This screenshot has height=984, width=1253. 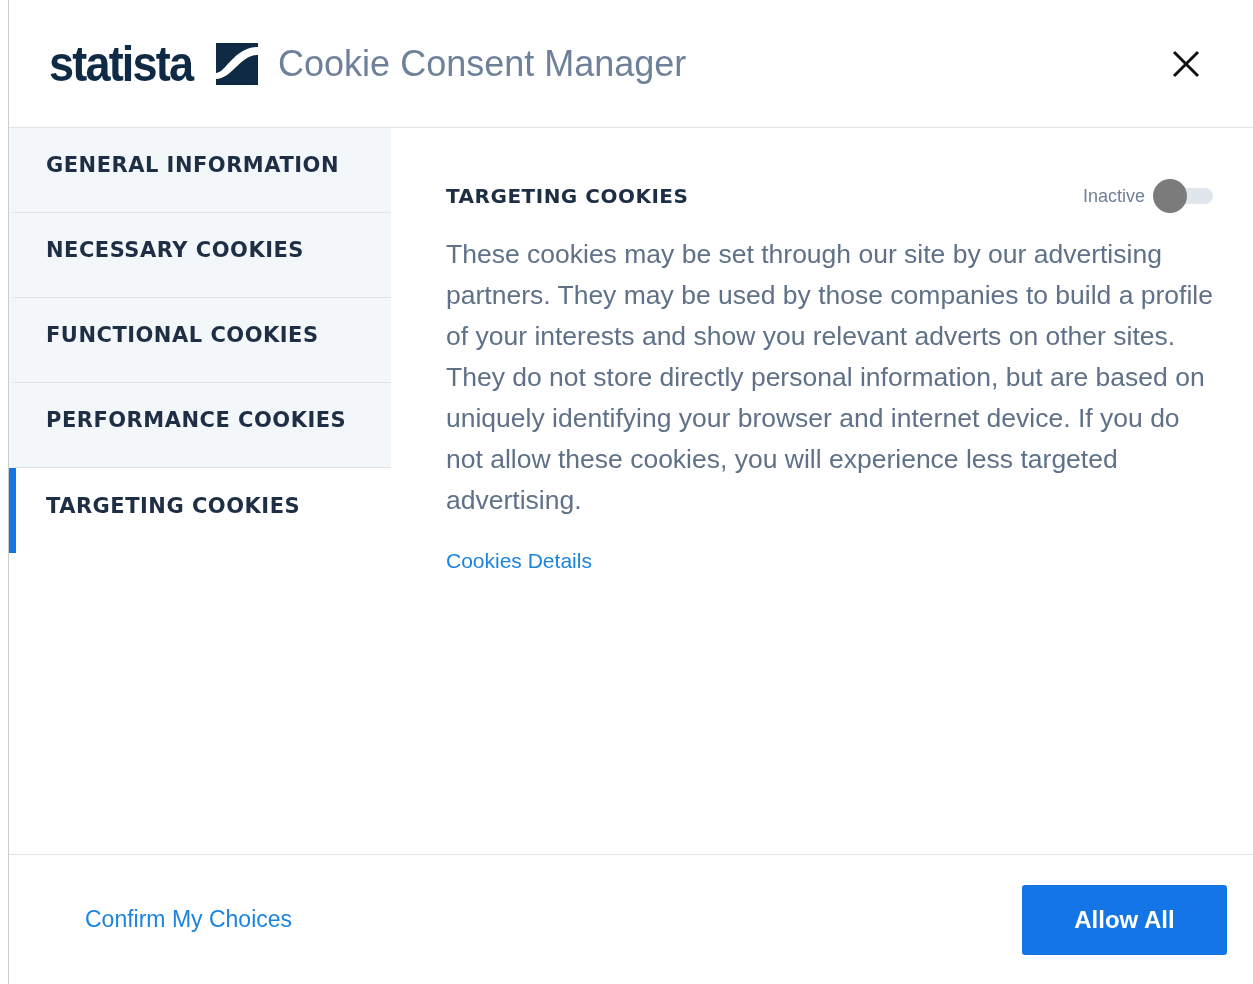 I want to click on sidebar-tab: NECESSARY COOKIES, so click(x=200, y=255).